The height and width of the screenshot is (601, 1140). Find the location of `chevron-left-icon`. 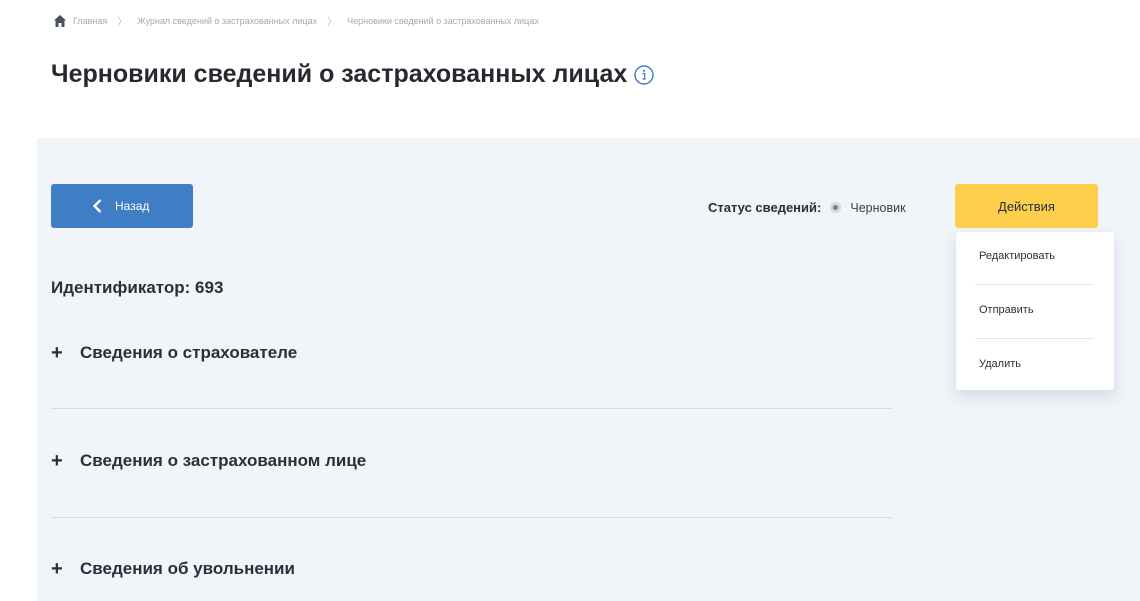

chevron-left-icon is located at coordinates (98, 206).